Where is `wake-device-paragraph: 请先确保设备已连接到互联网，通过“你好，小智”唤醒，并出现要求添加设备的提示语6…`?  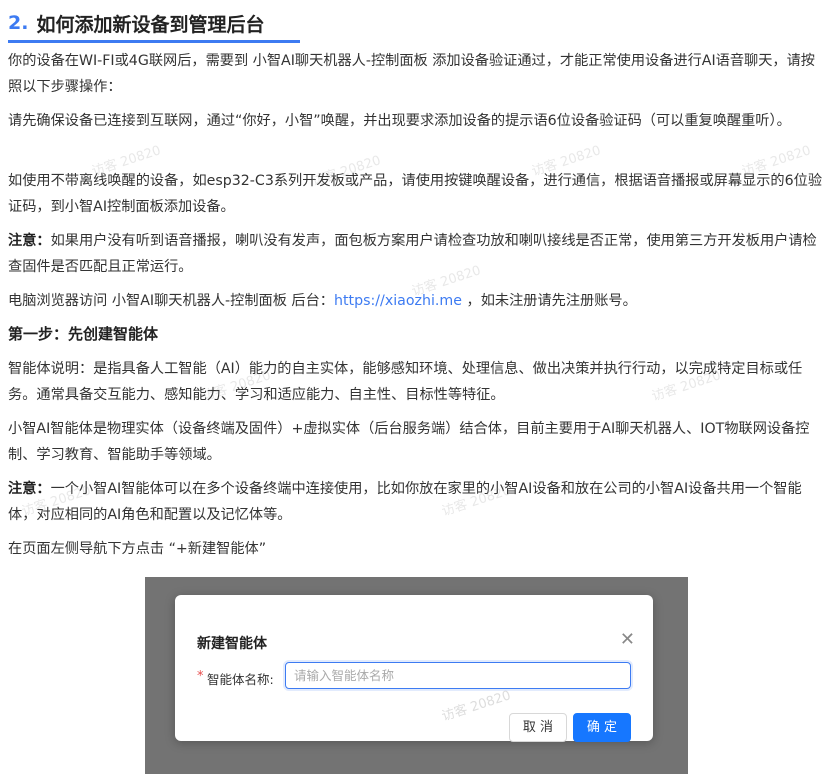 wake-device-paragraph: 请先确保设备已连接到互联网，通过“你好，小智”唤醒，并出现要求添加设备的提示语6… is located at coordinates (399, 121).